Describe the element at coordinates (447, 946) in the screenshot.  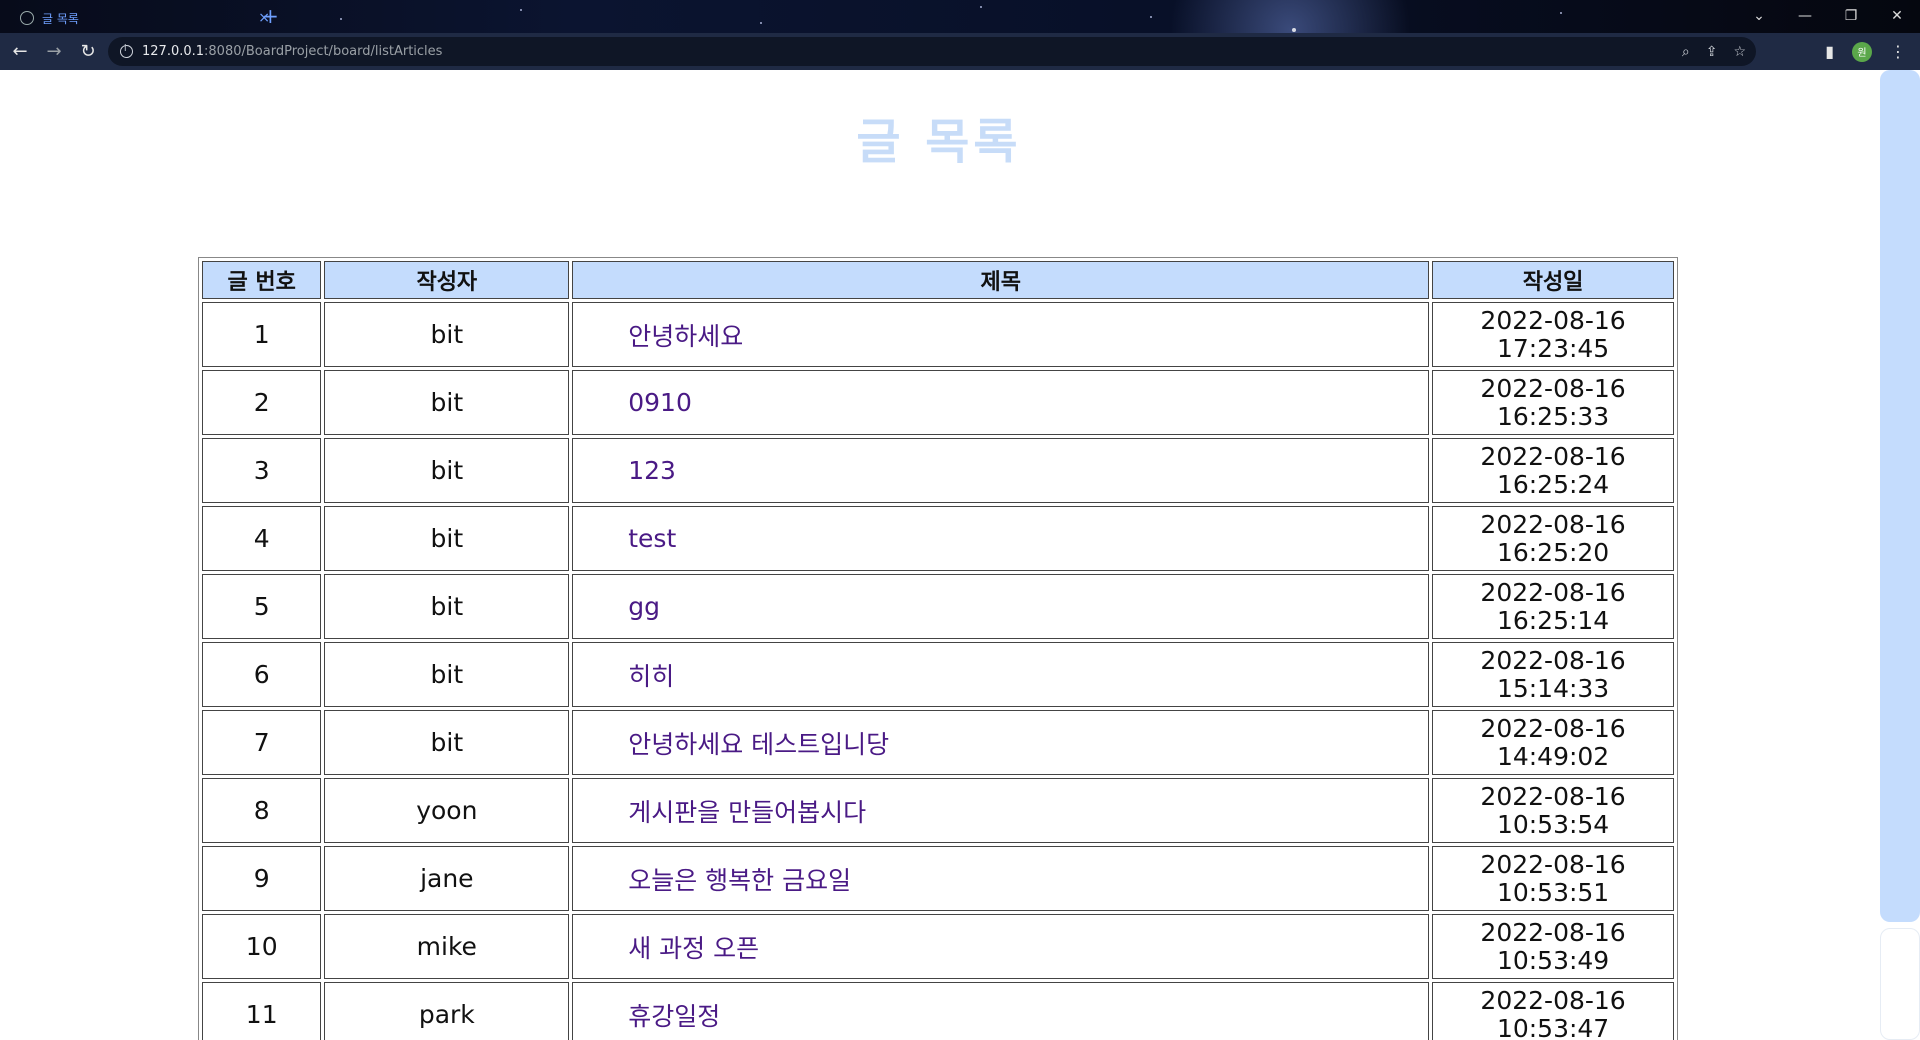
I see `article-writer: mike` at that location.